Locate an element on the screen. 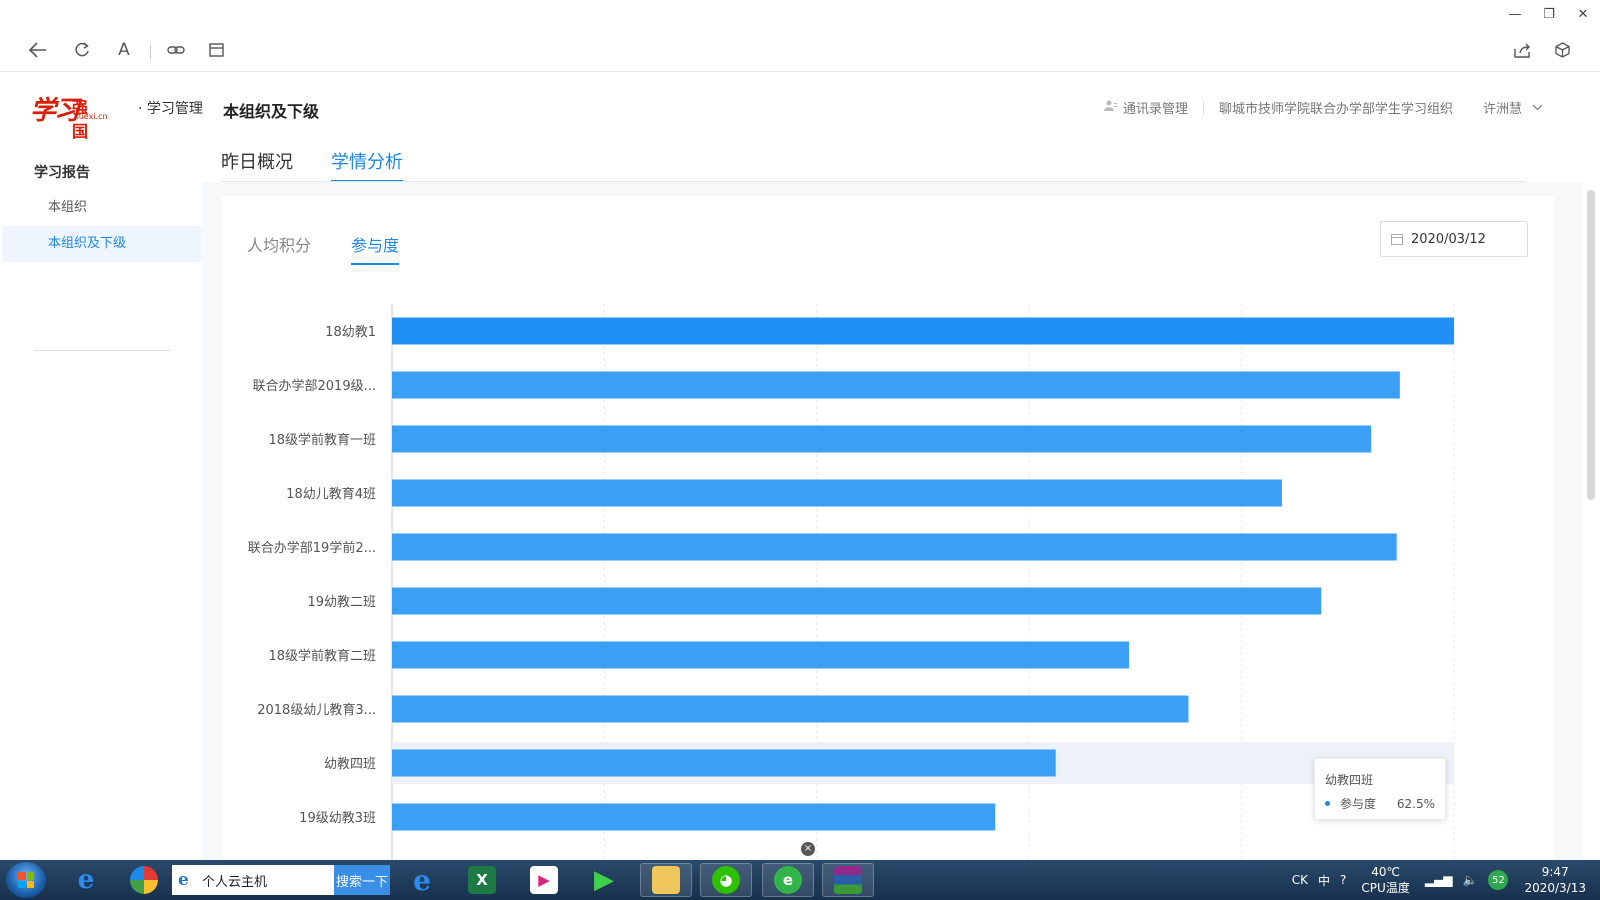 This screenshot has width=1600, height=900. start-button is located at coordinates (26, 880).